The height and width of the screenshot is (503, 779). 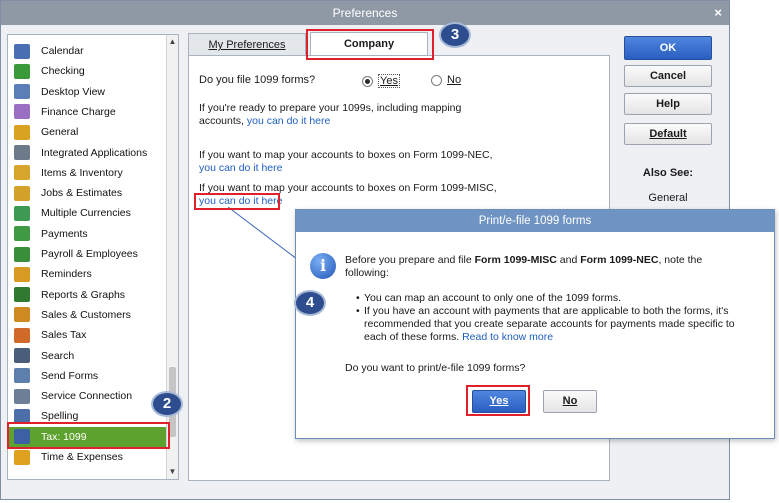 I want to click on step-badge-2: 2, so click(x=167, y=404).